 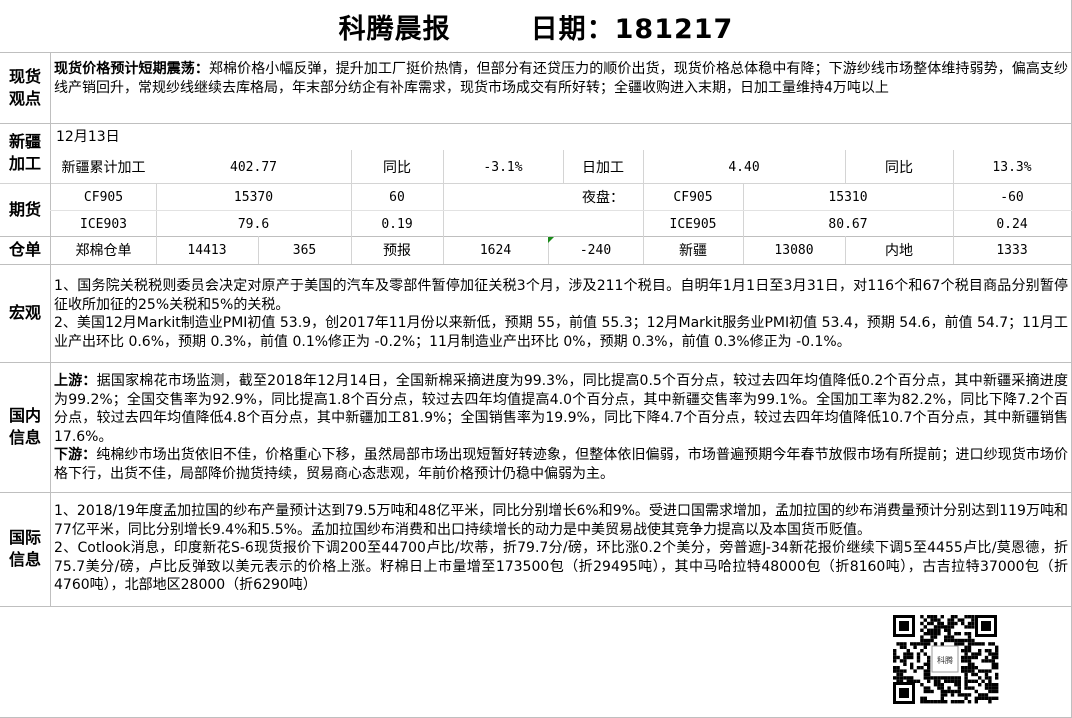 I want to click on report-name: 科腾晨报, so click(x=394, y=29).